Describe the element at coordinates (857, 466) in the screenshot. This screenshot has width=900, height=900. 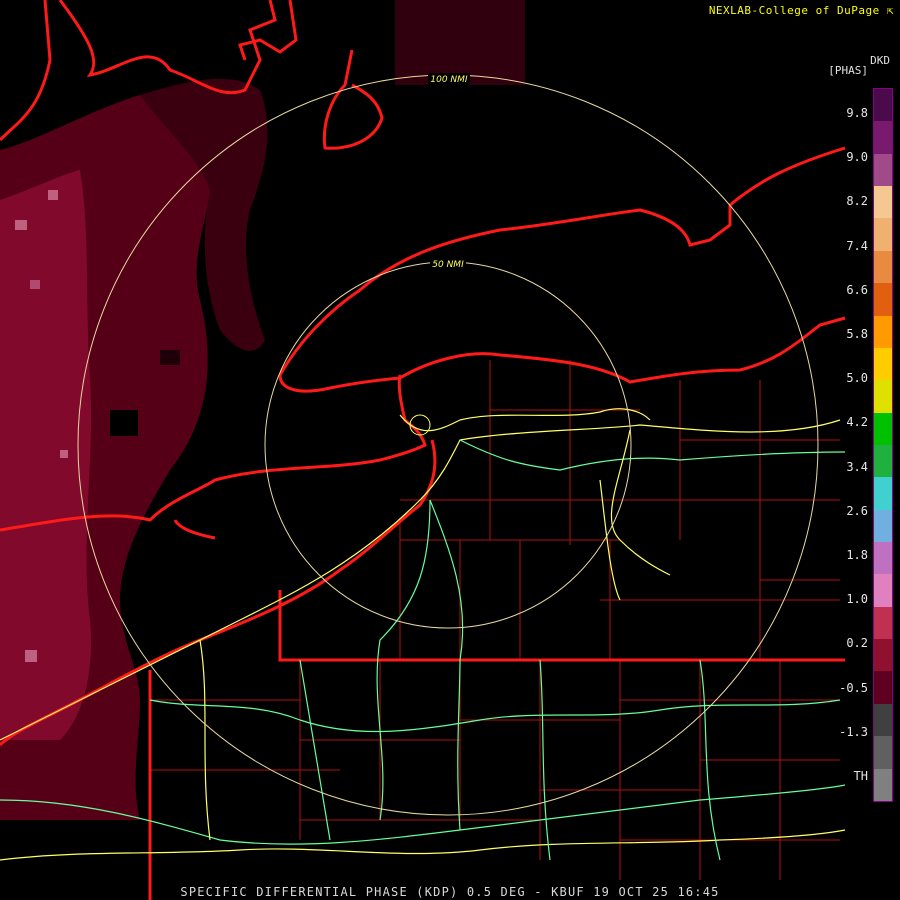
I see `color-scale-tick-label: 3.4` at that location.